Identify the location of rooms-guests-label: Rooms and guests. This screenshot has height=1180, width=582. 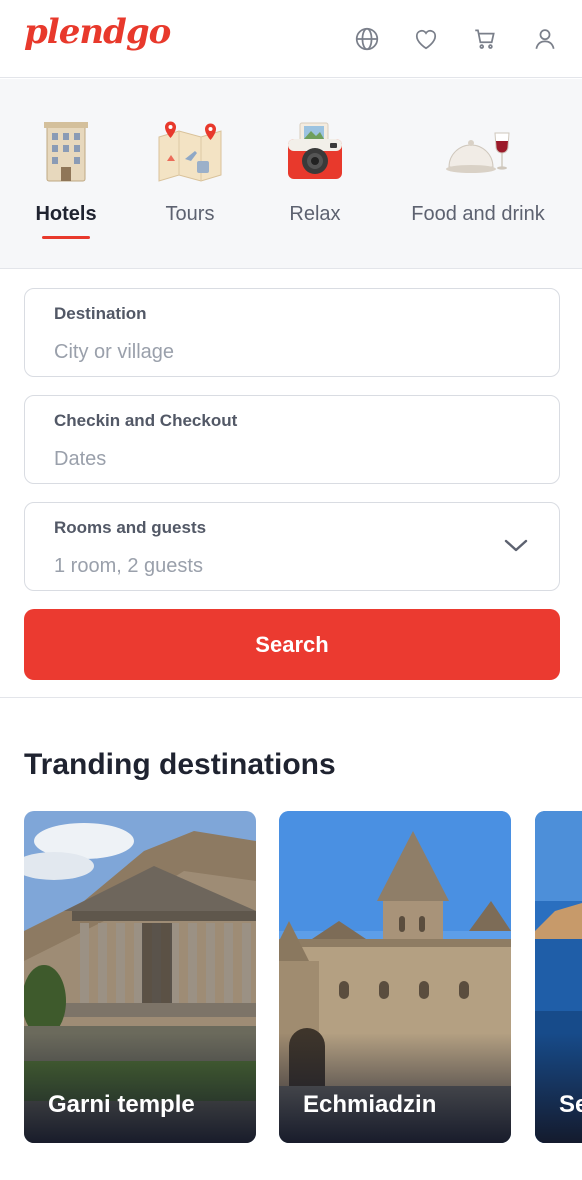
(130, 527).